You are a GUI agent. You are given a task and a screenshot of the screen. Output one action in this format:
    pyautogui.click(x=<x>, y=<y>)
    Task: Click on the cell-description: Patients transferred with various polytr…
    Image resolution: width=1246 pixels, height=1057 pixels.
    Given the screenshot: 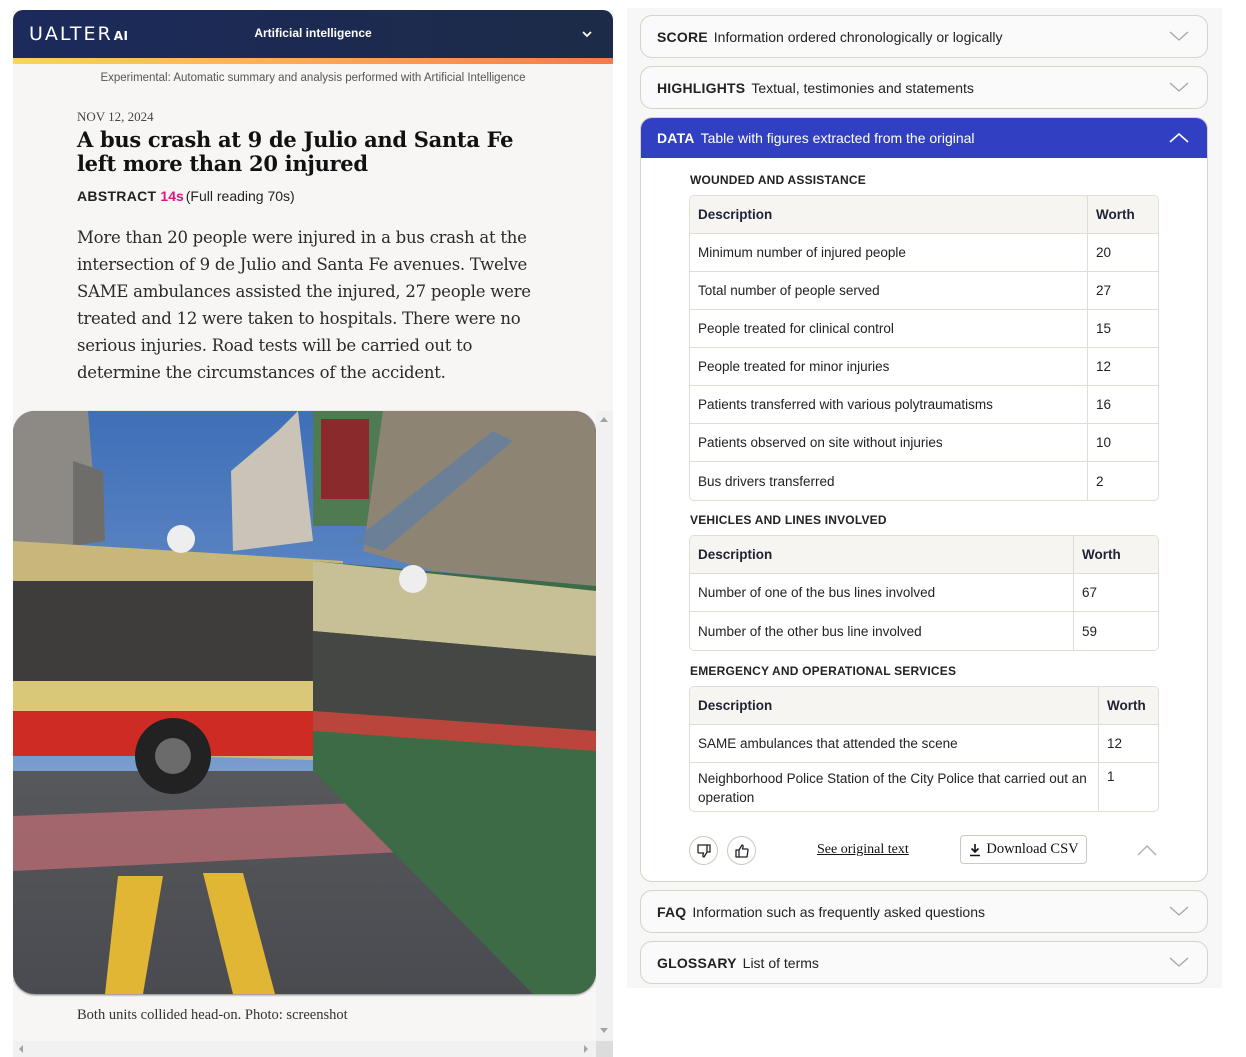 What is the action you would take?
    pyautogui.click(x=889, y=405)
    